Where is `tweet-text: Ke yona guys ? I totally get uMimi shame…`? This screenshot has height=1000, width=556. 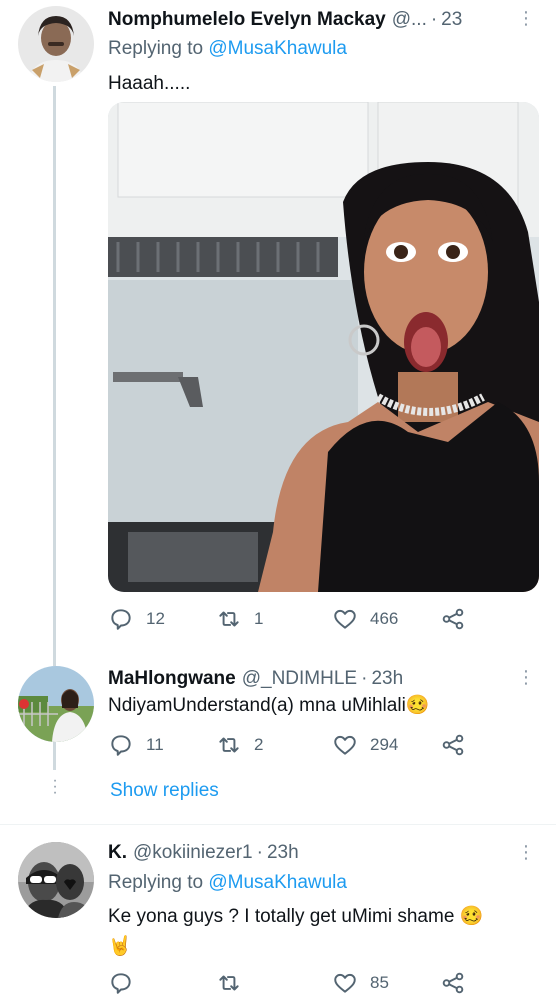
tweet-text: Ke yona guys ? I totally get uMimi shame… is located at coordinates (322, 932).